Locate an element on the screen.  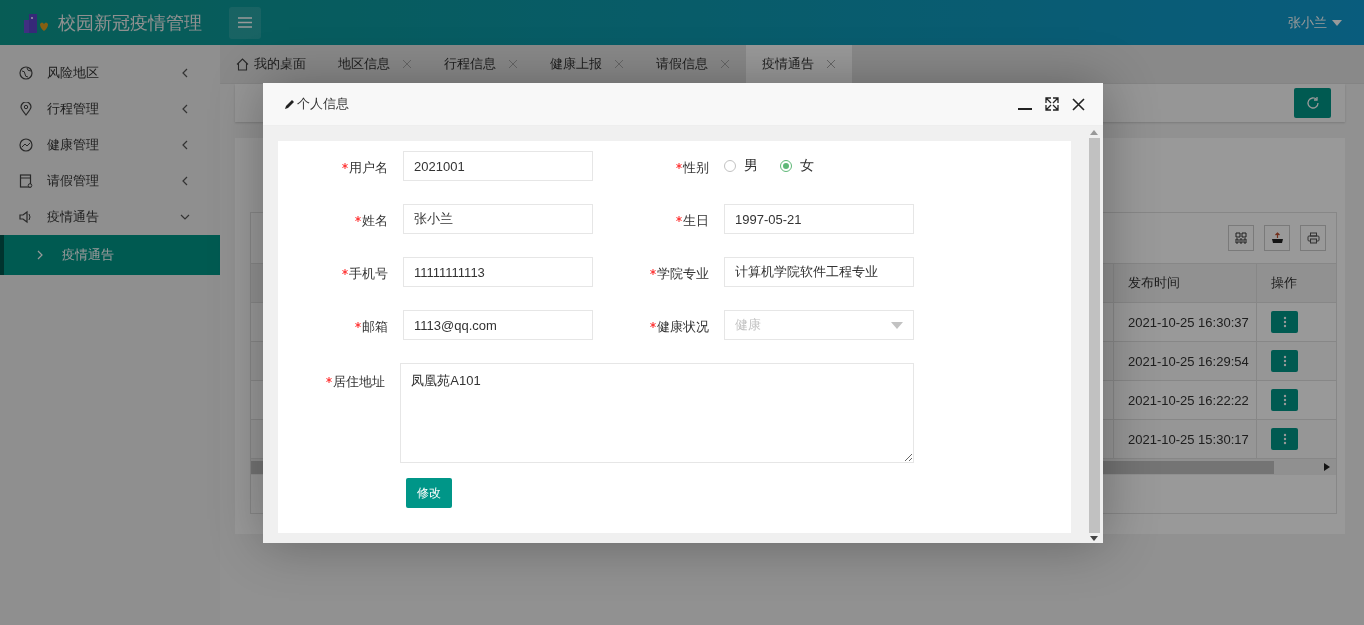
field-label: 生日 is located at coordinates (696, 220).